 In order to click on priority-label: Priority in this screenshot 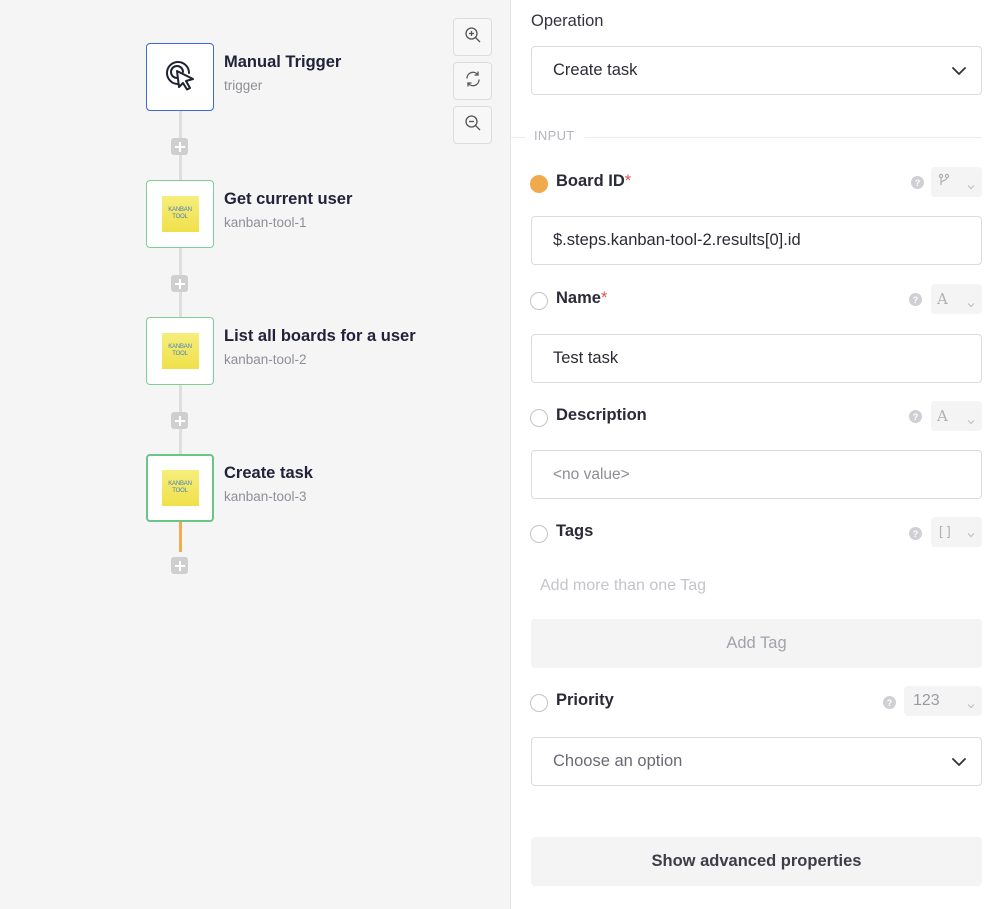, I will do `click(585, 700)`.